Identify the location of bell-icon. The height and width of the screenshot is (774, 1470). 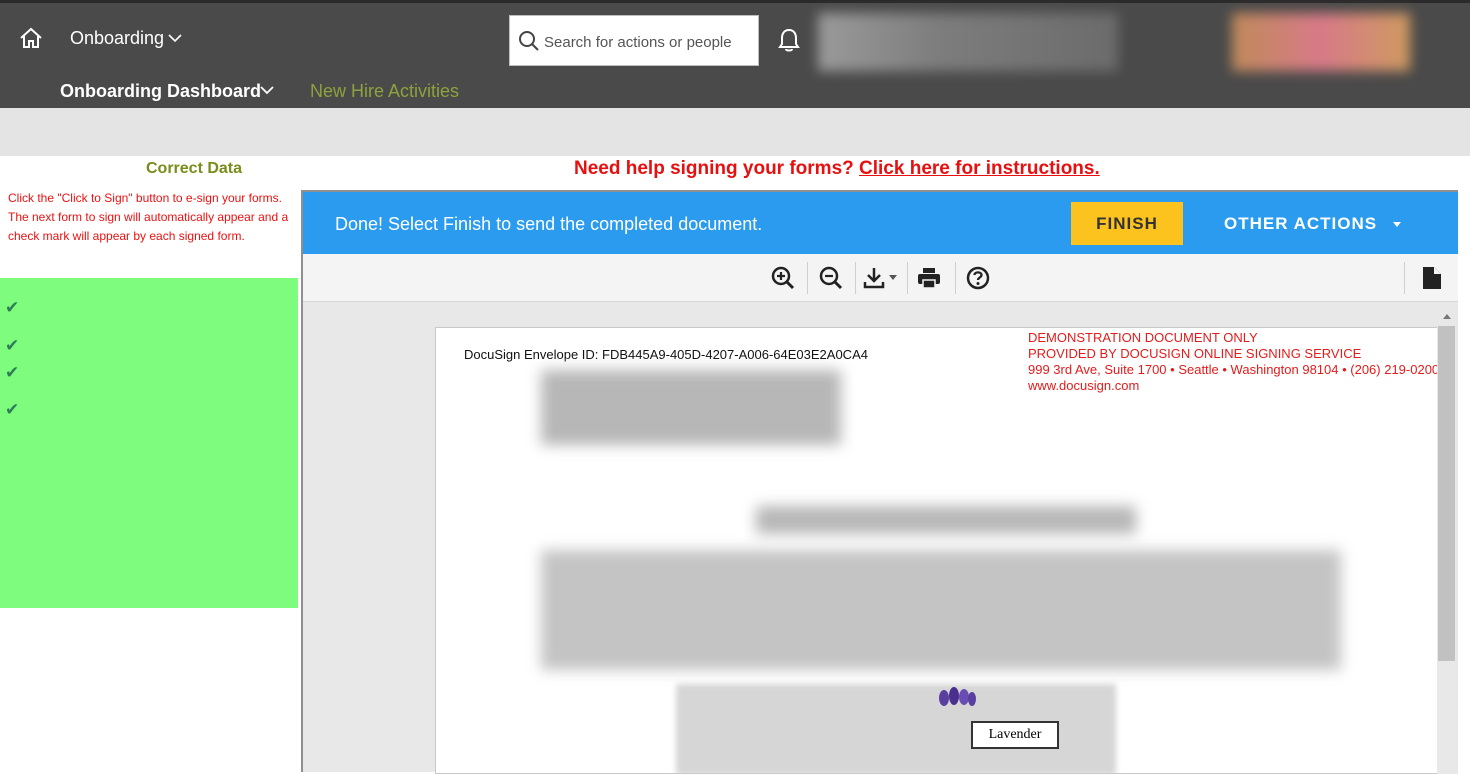
(789, 40).